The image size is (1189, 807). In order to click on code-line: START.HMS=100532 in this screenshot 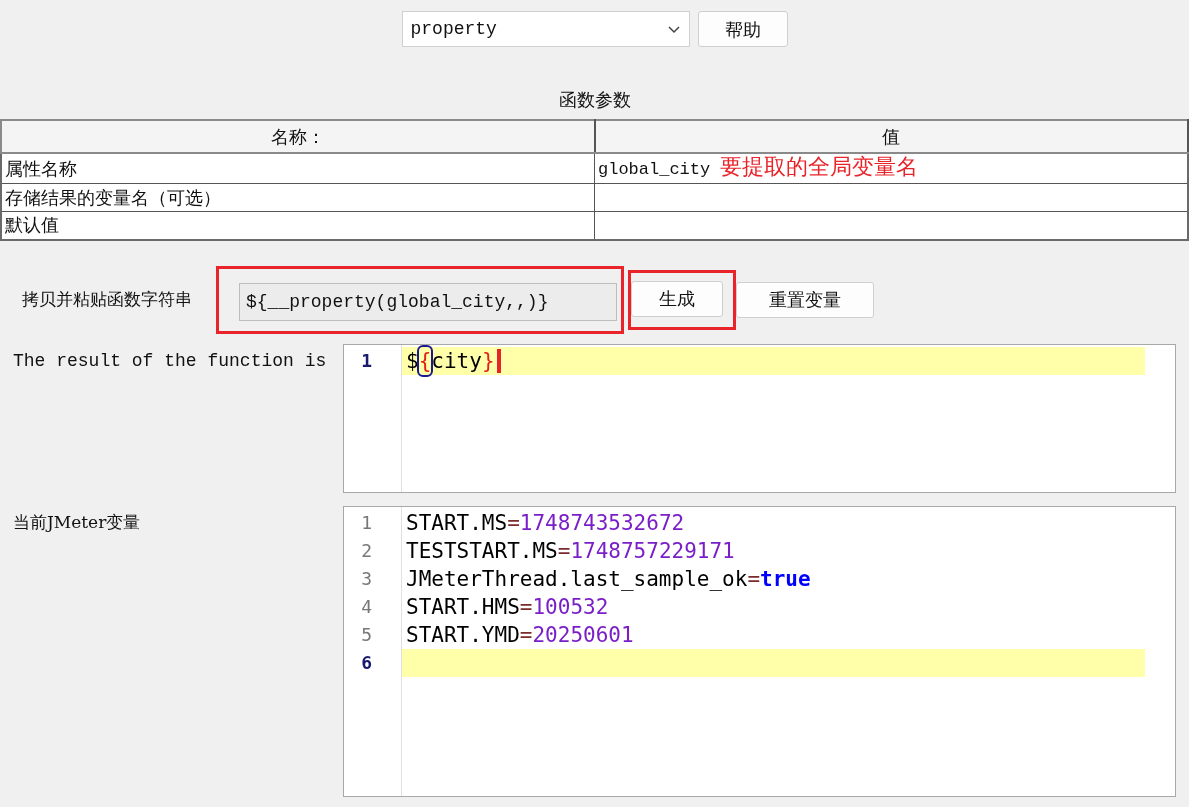, I will do `click(507, 607)`.